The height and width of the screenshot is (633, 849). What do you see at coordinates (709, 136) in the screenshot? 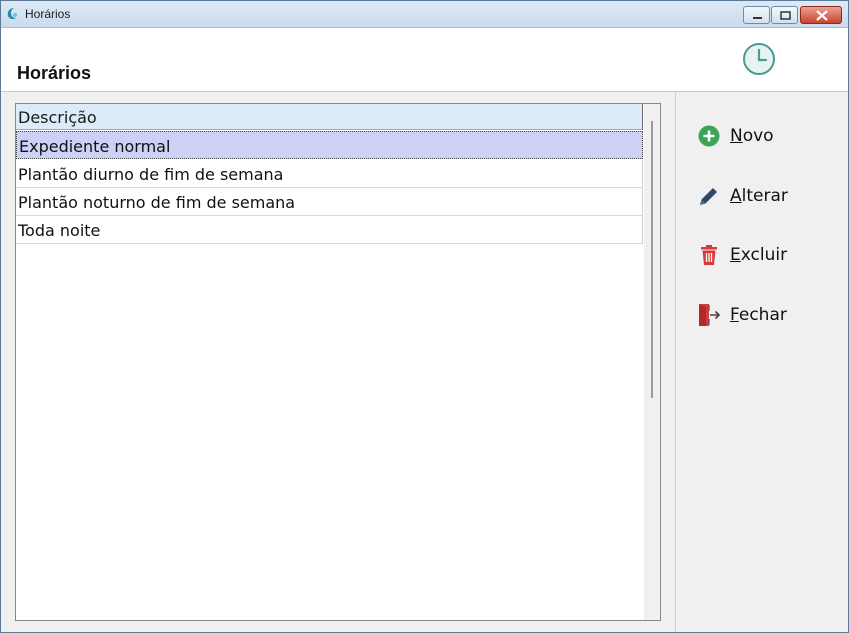
I see `plus-circle-icon` at bounding box center [709, 136].